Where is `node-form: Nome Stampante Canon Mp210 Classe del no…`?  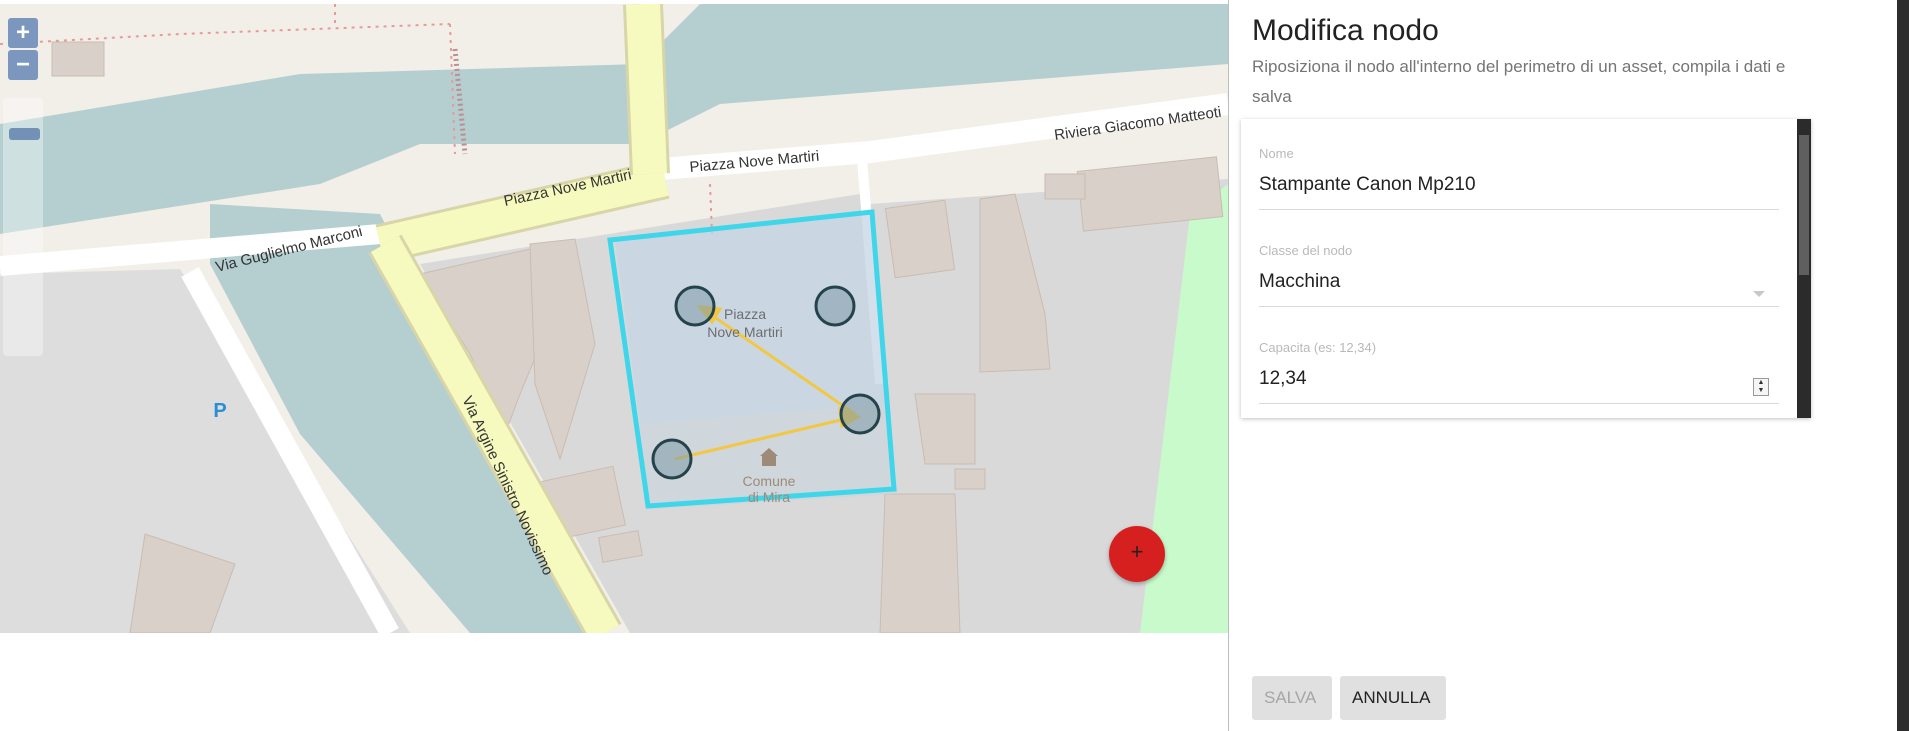 node-form: Nome Stampante Canon Mp210 Classe del no… is located at coordinates (1526, 268).